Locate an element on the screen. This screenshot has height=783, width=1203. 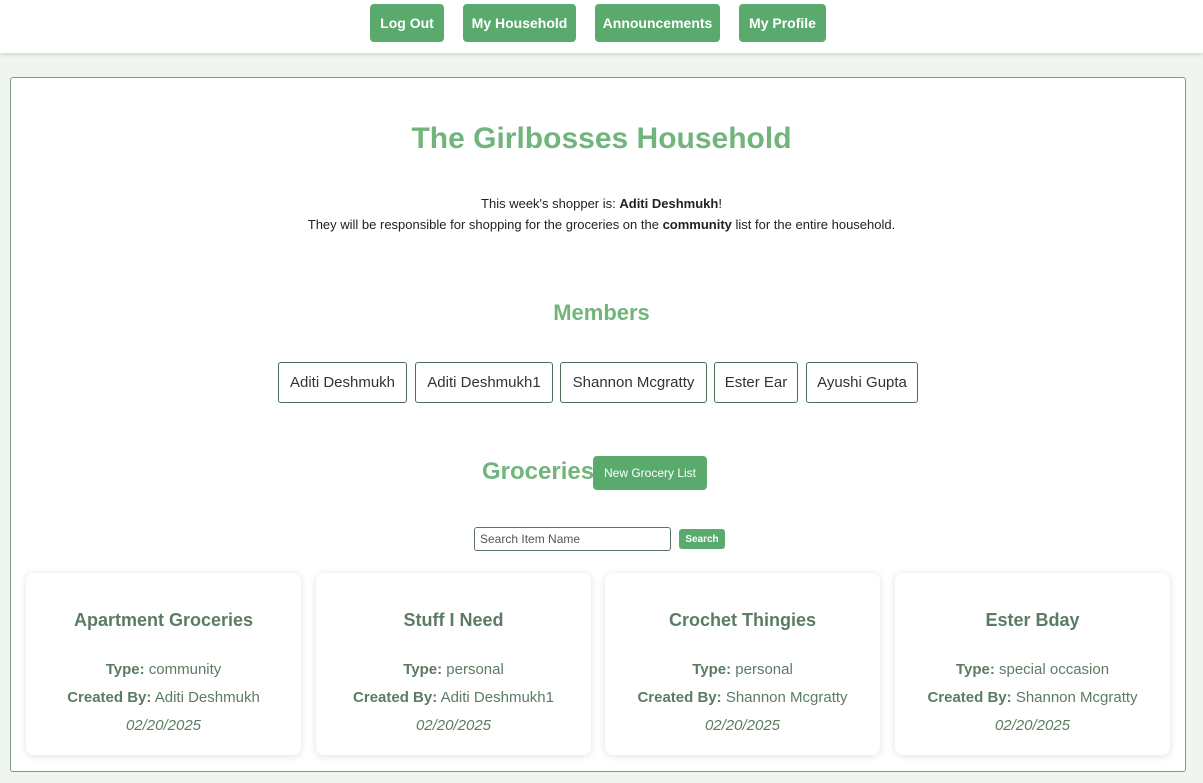
my-household-button: My Household is located at coordinates (519, 23).